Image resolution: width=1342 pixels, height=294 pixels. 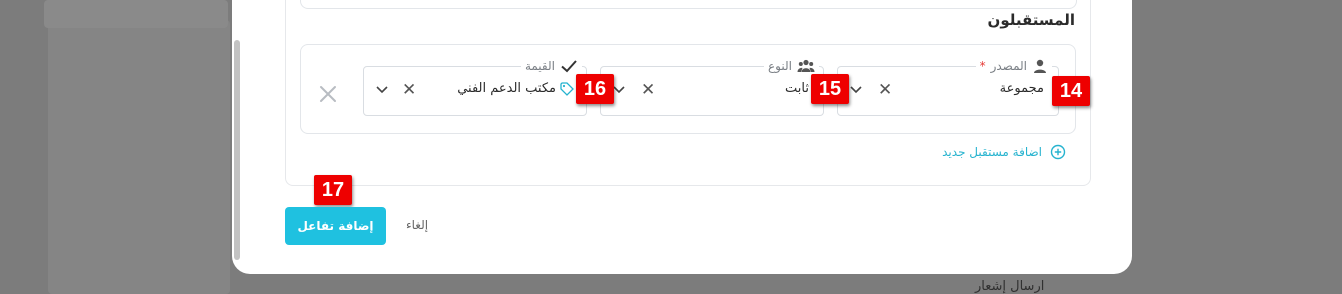 I want to click on value-tag: مكتب الدعم الفني, so click(x=515, y=88).